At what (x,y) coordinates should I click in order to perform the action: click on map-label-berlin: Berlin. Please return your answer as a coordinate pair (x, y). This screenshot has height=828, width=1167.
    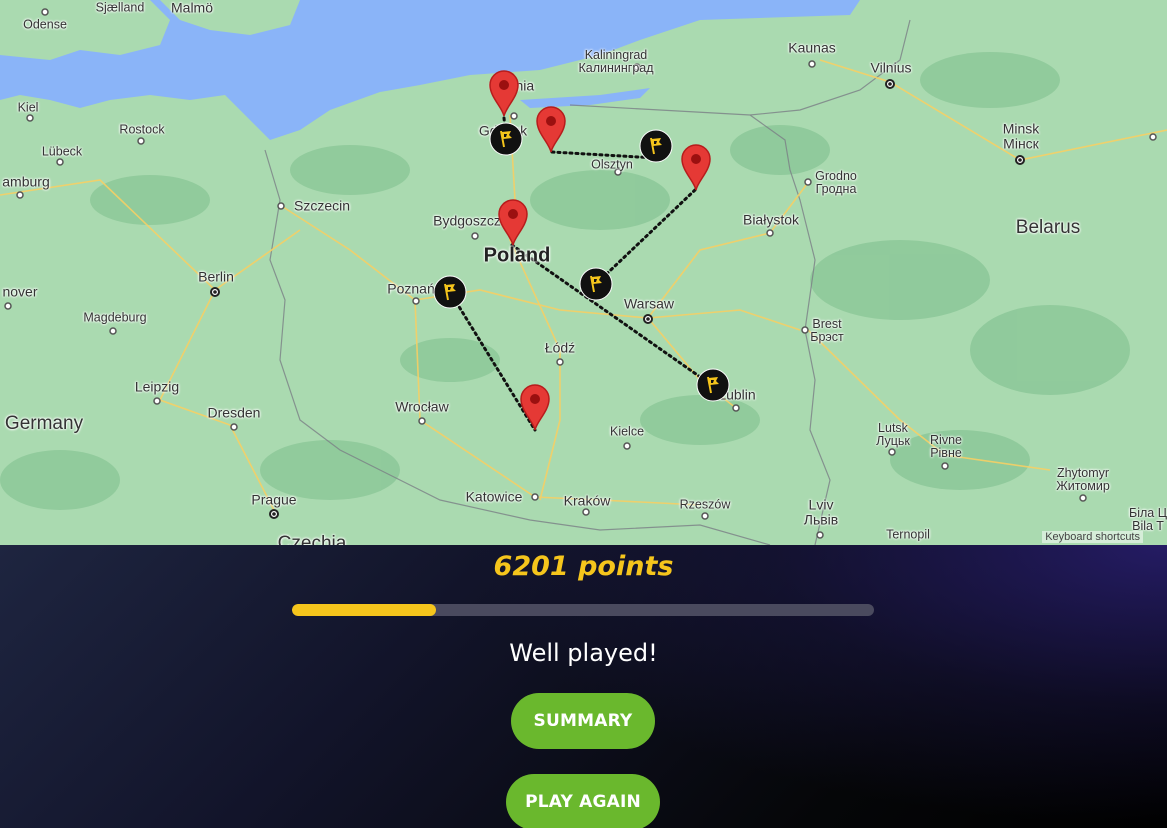
    Looking at the image, I should click on (216, 276).